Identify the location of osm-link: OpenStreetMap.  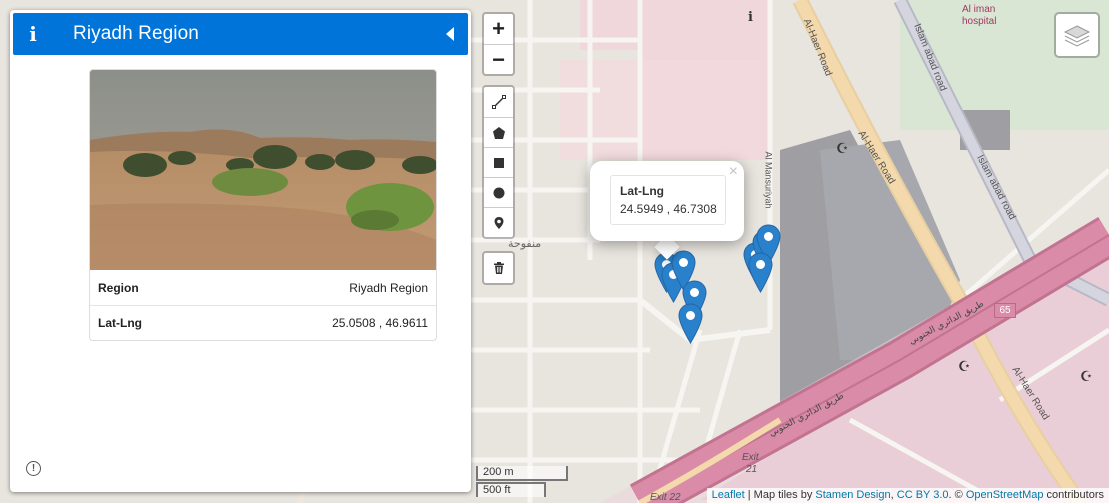
(1005, 495).